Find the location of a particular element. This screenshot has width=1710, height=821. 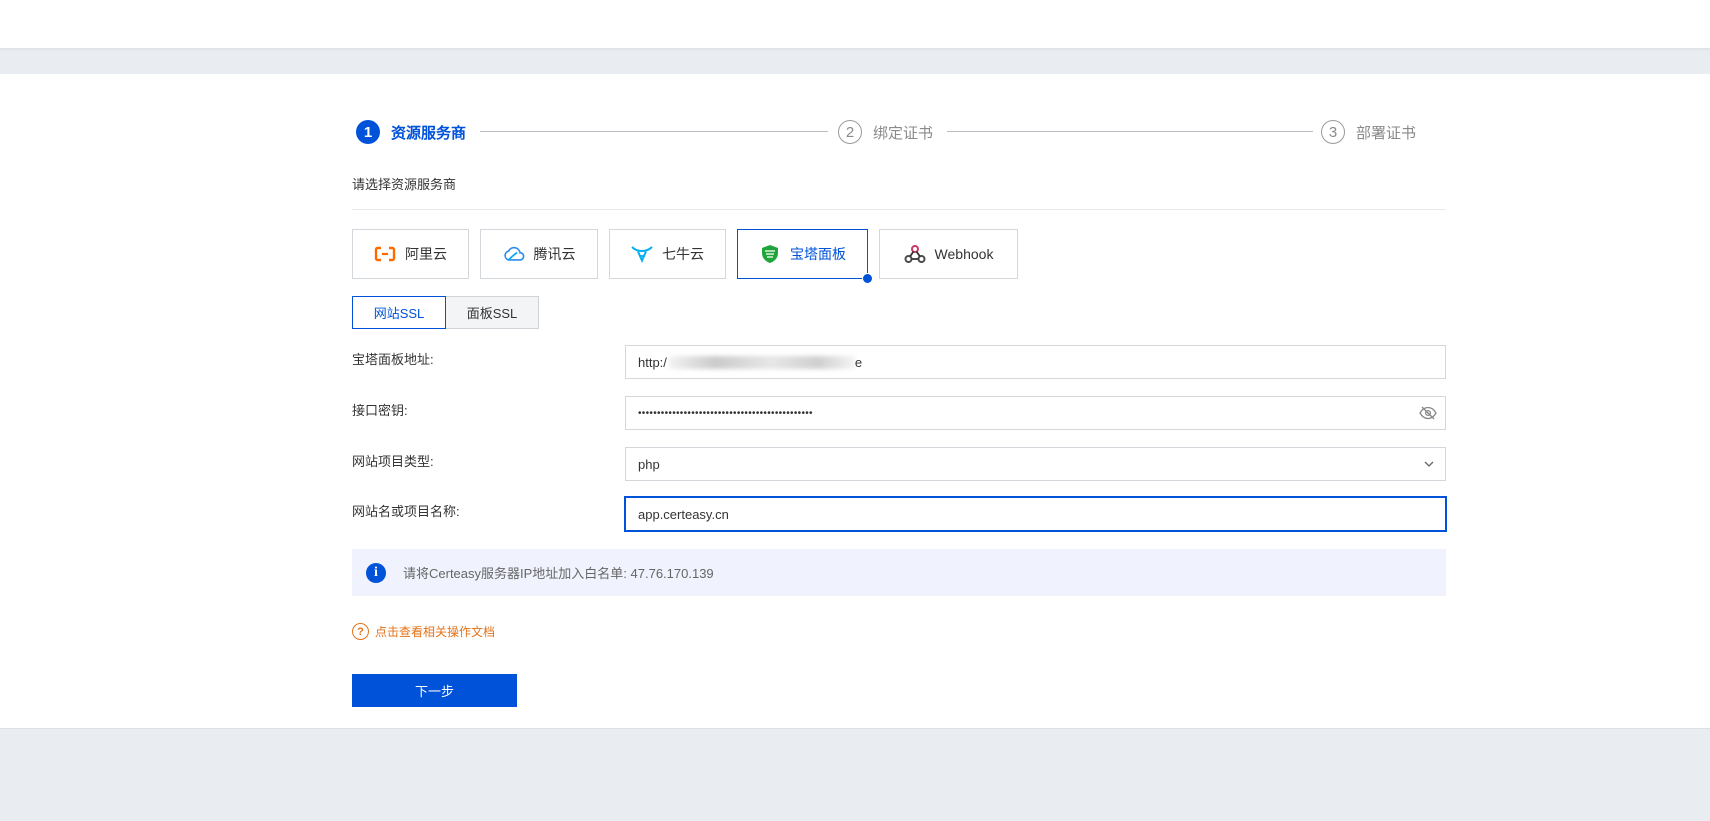

divider is located at coordinates (899, 209).